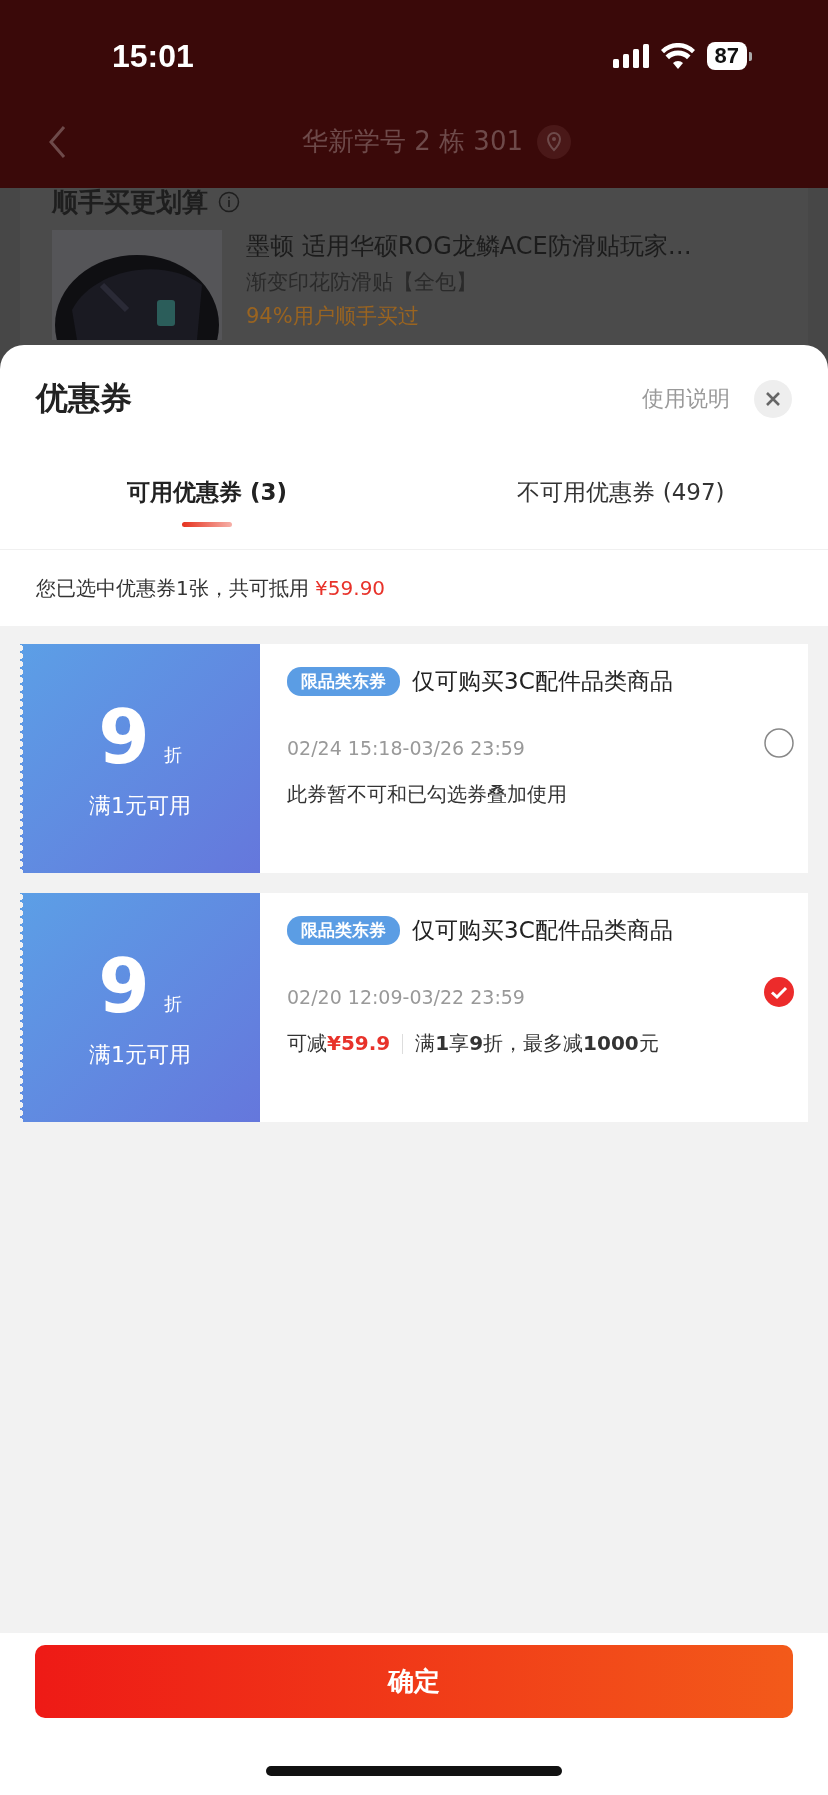 Image resolution: width=828 pixels, height=1795 pixels. What do you see at coordinates (406, 997) in the screenshot?
I see `validity-period: 02/20 12:09-03/22 23:59` at bounding box center [406, 997].